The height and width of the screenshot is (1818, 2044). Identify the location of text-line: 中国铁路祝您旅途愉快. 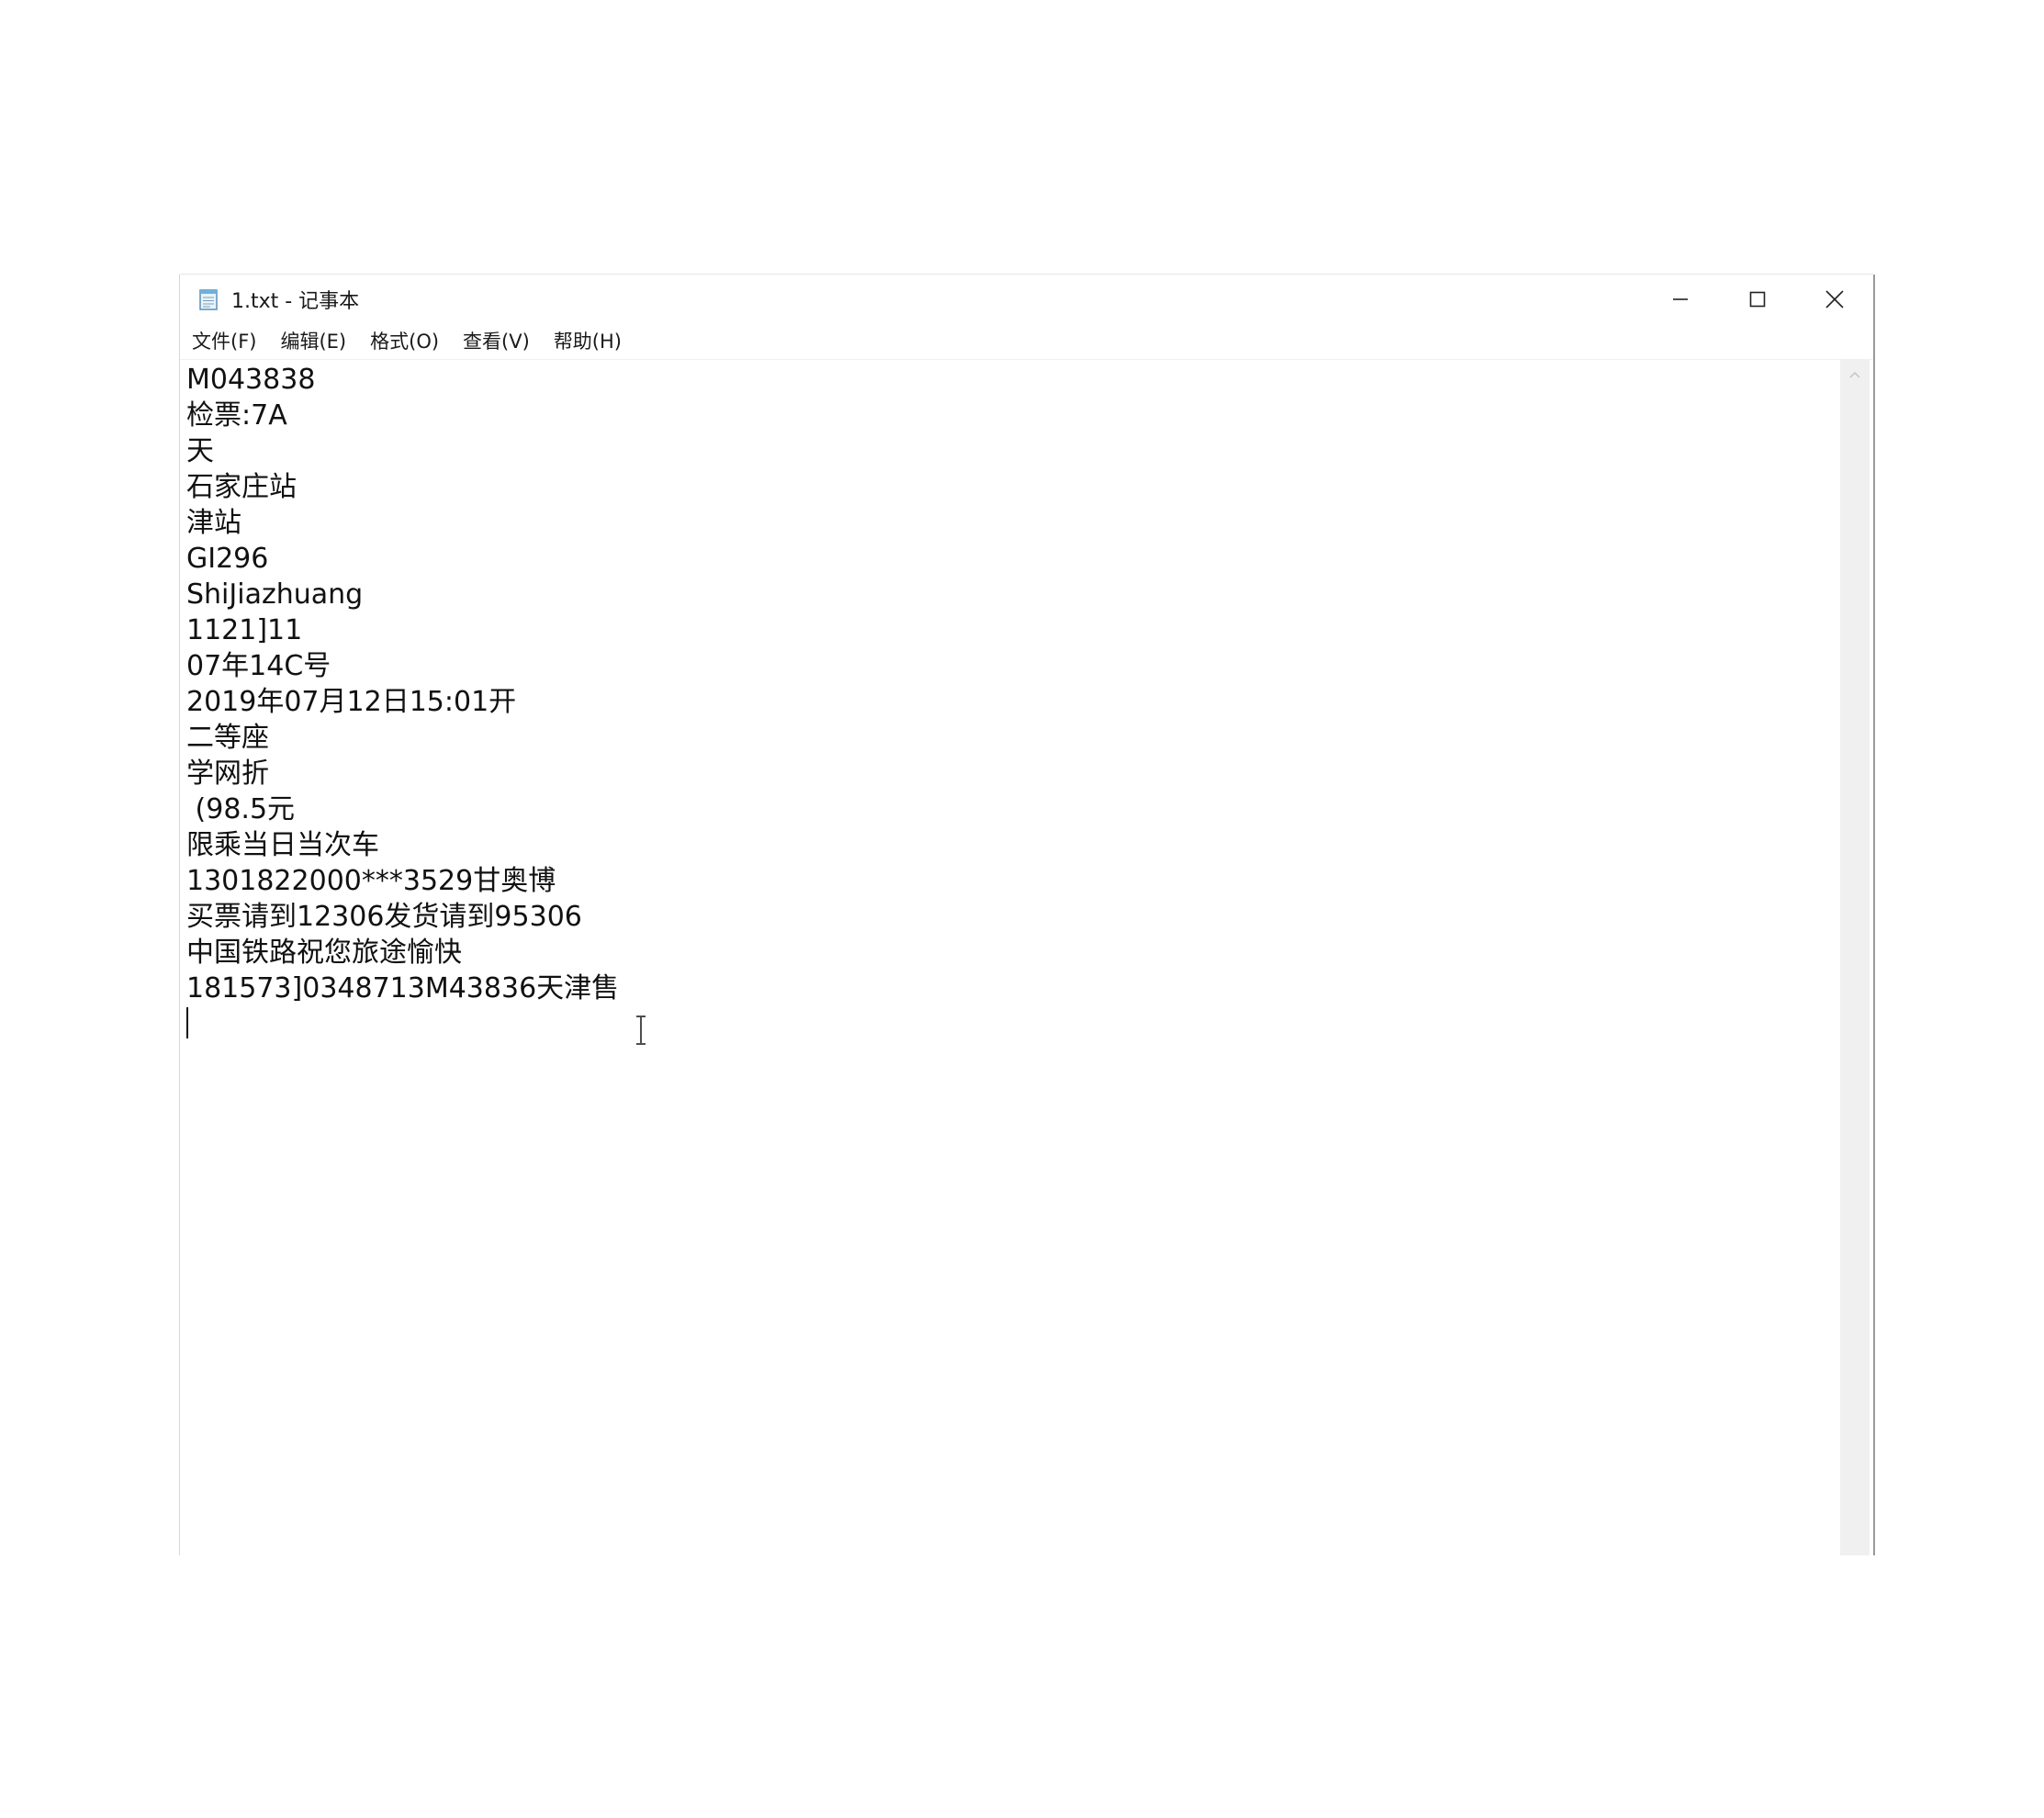
(324, 953).